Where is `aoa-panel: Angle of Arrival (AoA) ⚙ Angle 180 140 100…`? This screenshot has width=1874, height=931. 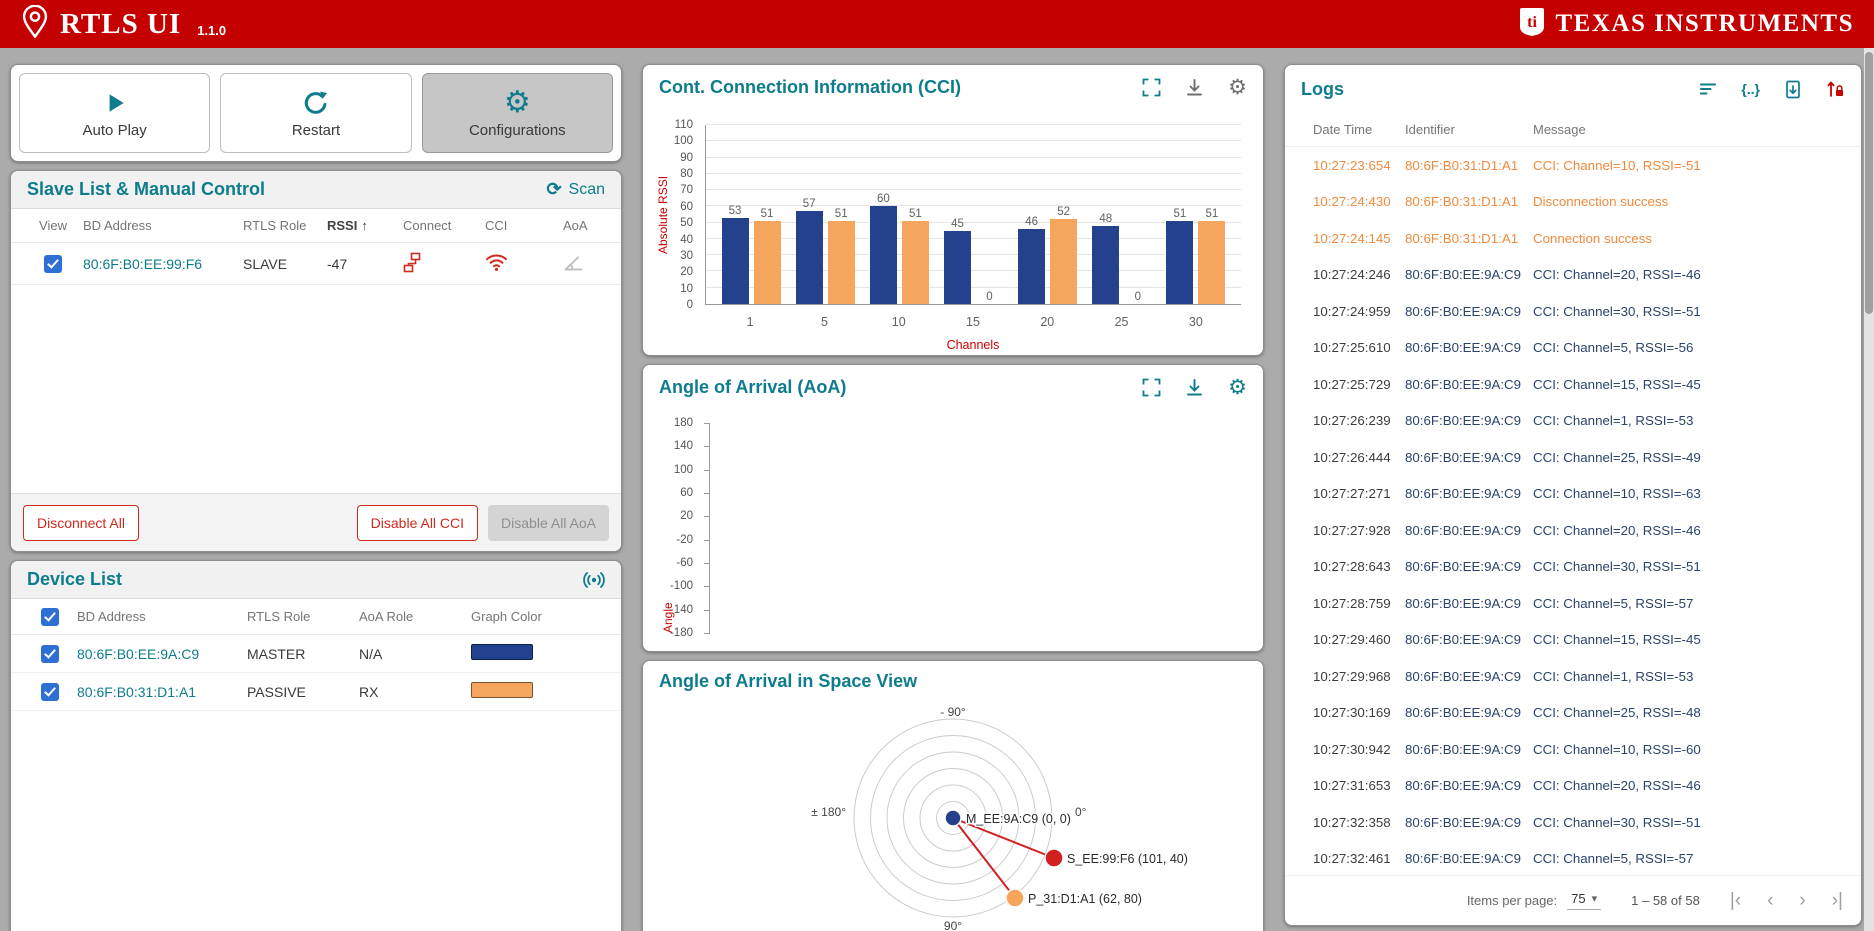 aoa-panel: Angle of Arrival (AoA) ⚙ Angle 180 140 100… is located at coordinates (953, 508).